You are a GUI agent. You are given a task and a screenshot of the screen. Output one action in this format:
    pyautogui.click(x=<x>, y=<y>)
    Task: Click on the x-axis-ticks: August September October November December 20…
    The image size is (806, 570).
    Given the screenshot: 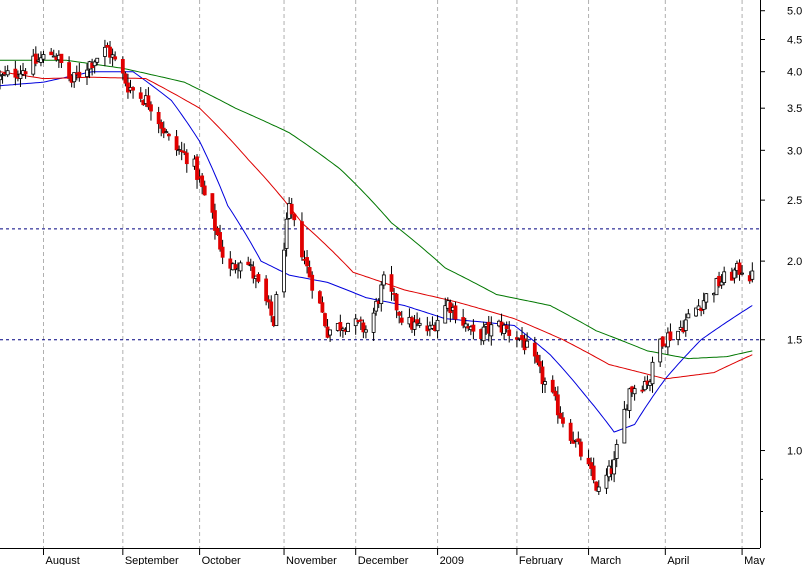 What is the action you would take?
    pyautogui.click(x=404, y=557)
    